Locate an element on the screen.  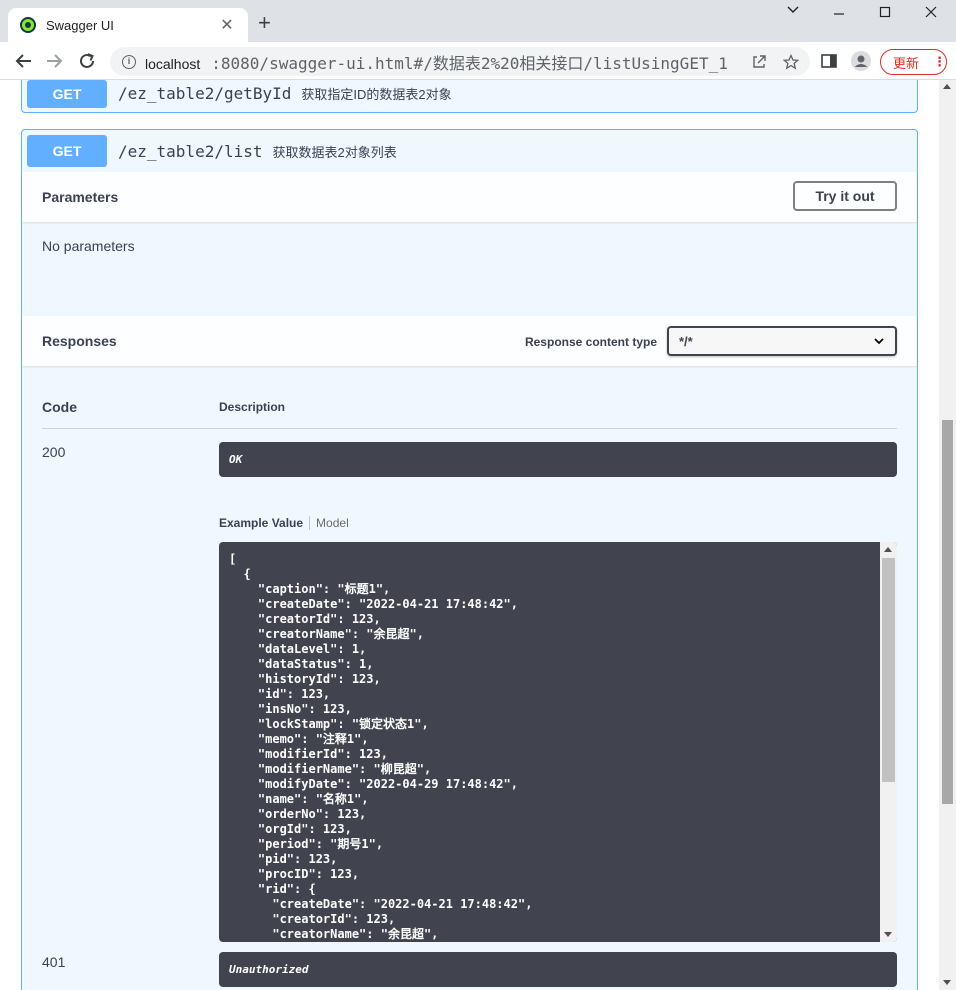
response-content-type-label: Response content type is located at coordinates (590, 342).